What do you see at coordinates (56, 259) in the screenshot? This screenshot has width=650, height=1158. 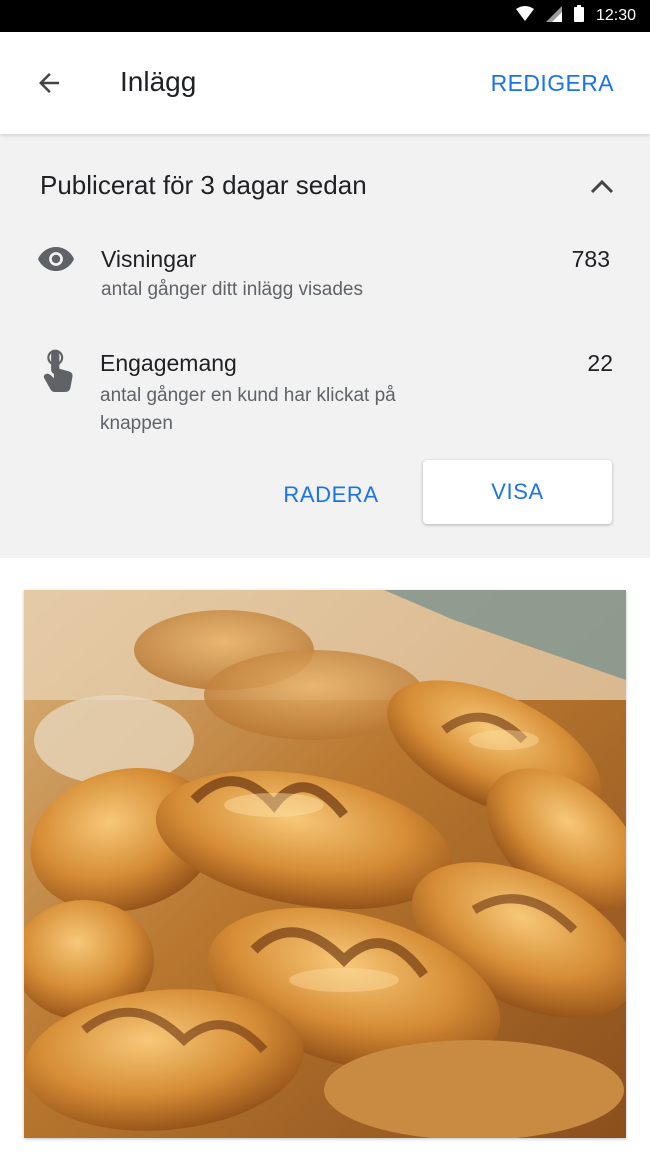 I see `eye-icon` at bounding box center [56, 259].